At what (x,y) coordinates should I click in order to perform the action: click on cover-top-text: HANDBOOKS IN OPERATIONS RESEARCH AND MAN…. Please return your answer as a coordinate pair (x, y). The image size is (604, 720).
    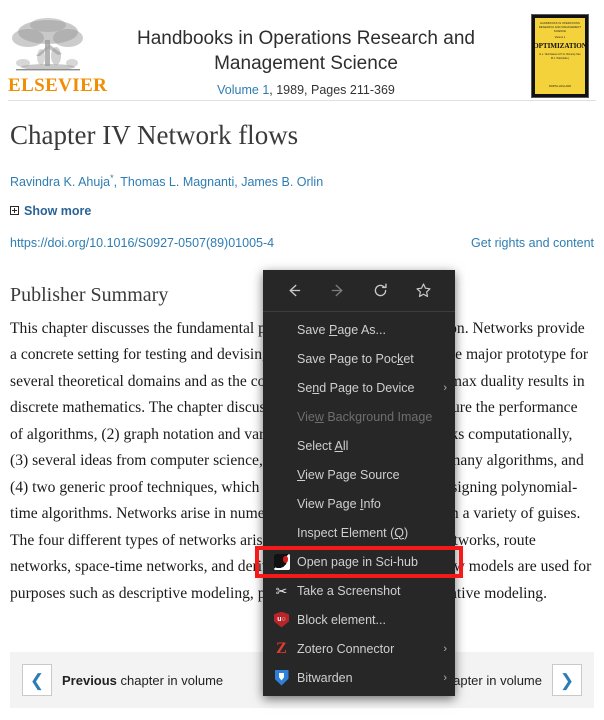
    Looking at the image, I should click on (560, 27).